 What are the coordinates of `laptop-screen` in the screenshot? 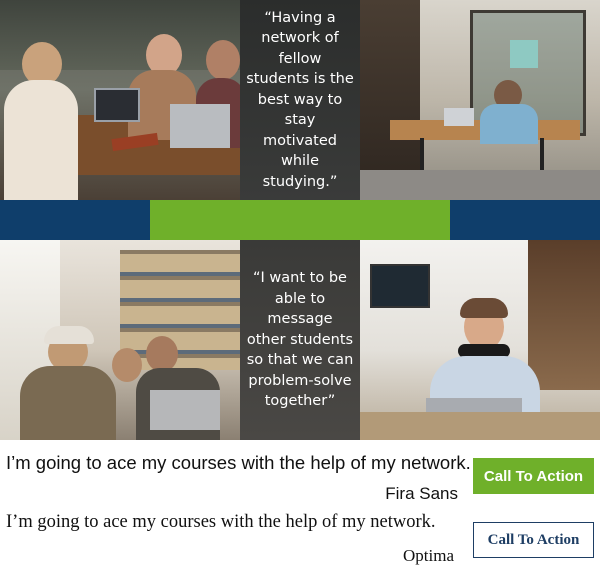 It's located at (117, 105).